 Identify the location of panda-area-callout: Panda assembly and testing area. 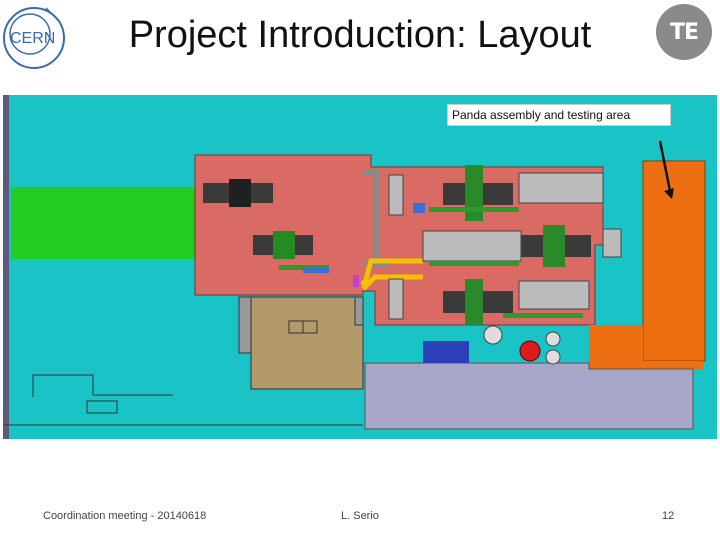
(559, 115).